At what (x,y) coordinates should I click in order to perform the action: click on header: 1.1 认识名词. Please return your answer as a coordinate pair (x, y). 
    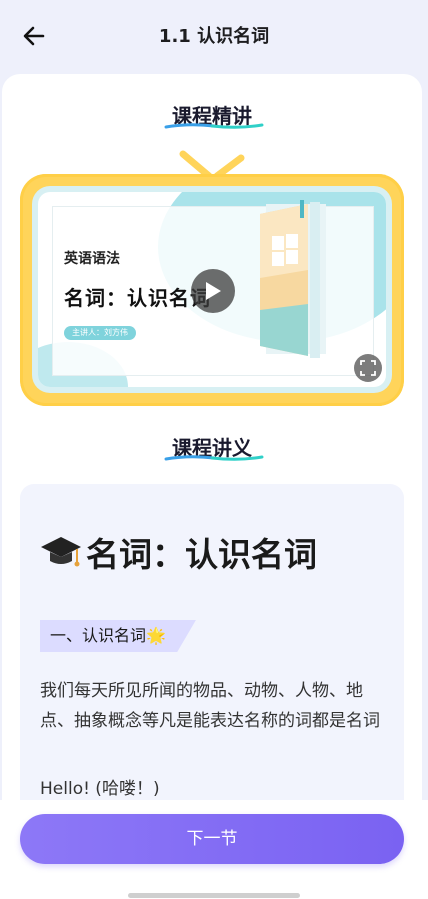
    Looking at the image, I should click on (214, 36).